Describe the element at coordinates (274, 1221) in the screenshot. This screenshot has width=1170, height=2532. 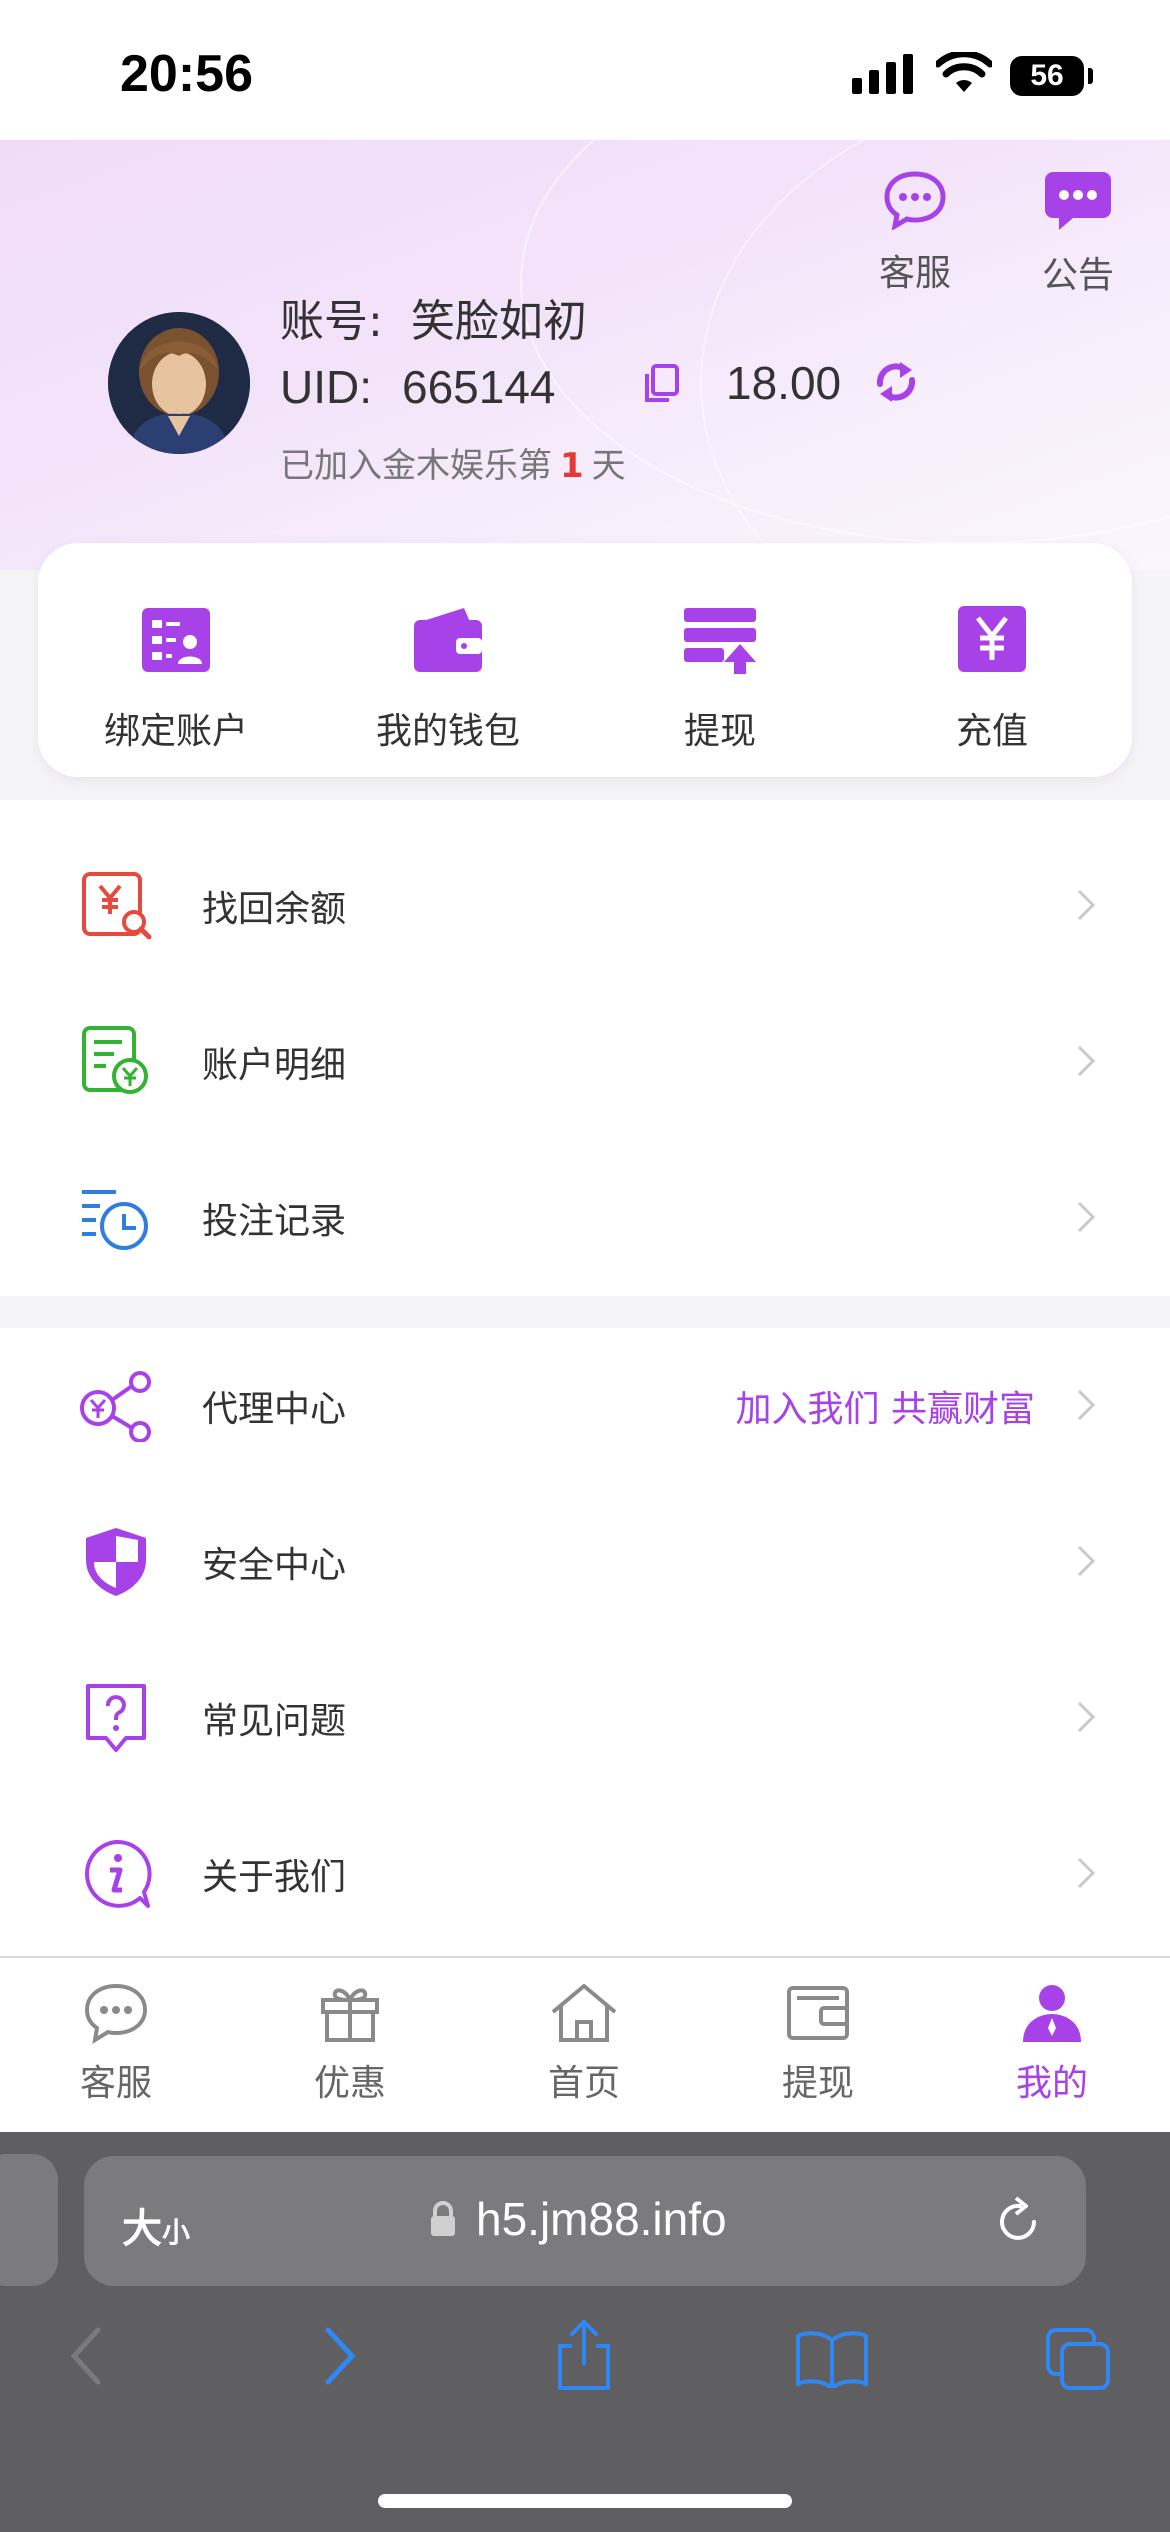
I see `menu-item-label: 投注记录` at that location.